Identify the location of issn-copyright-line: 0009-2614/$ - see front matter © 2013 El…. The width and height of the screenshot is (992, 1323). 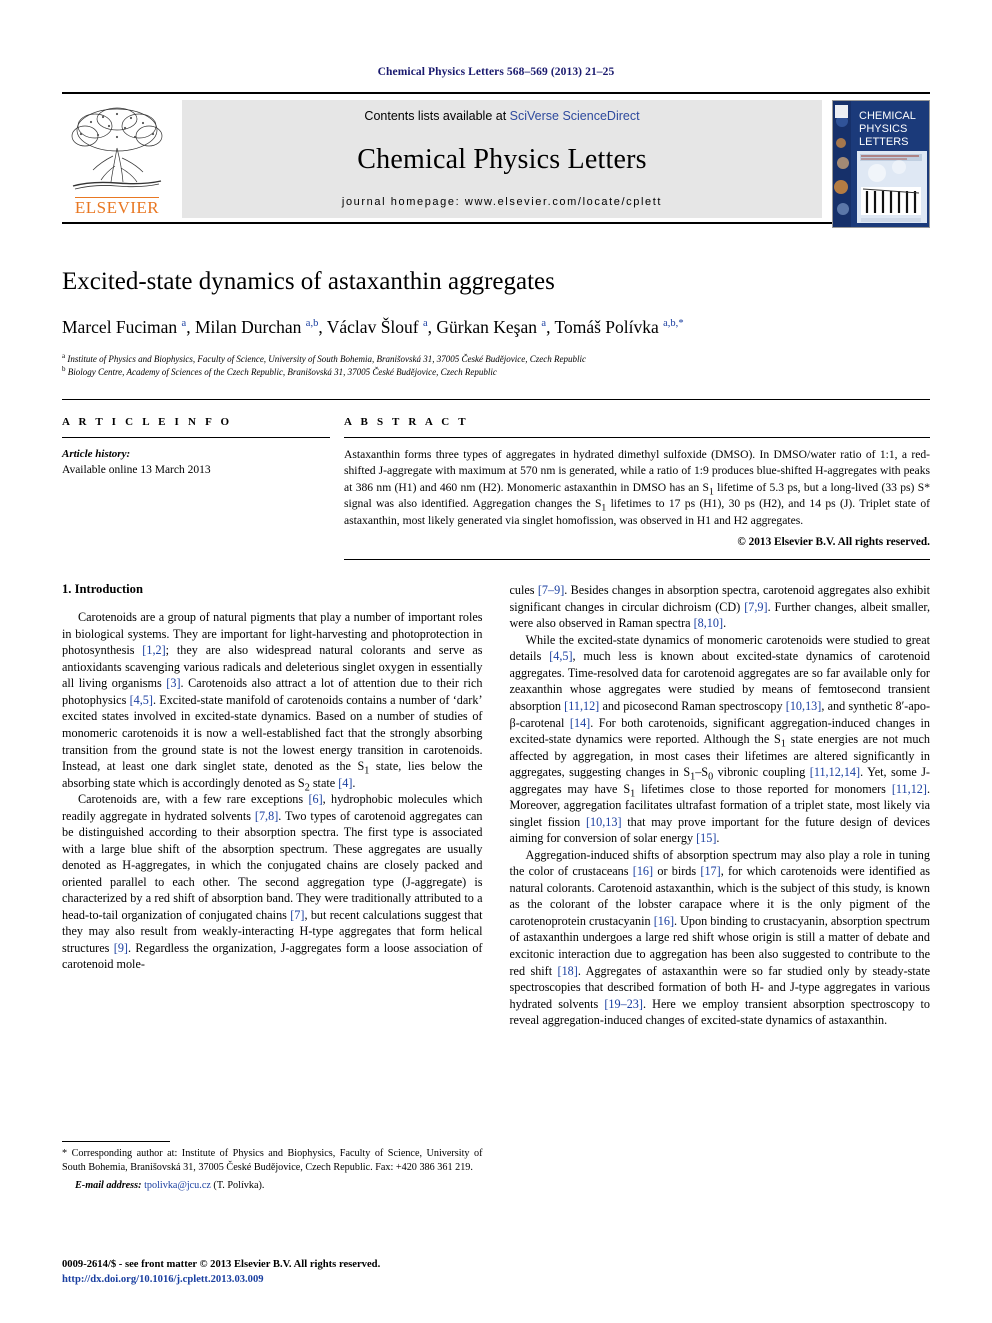
(221, 1265).